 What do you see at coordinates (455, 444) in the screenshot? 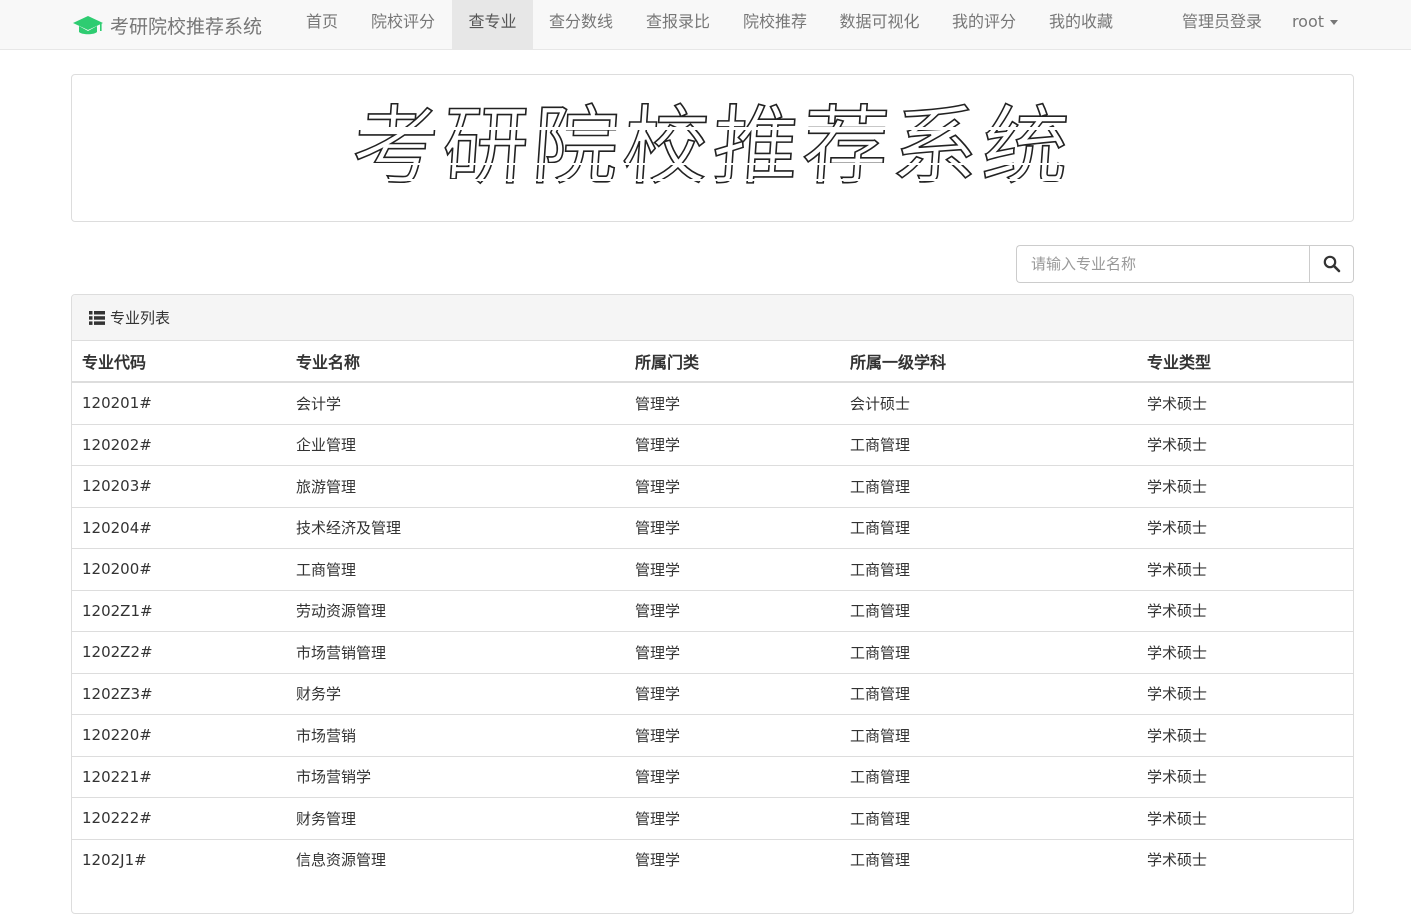
I see `table-cell: 企业管理` at bounding box center [455, 444].